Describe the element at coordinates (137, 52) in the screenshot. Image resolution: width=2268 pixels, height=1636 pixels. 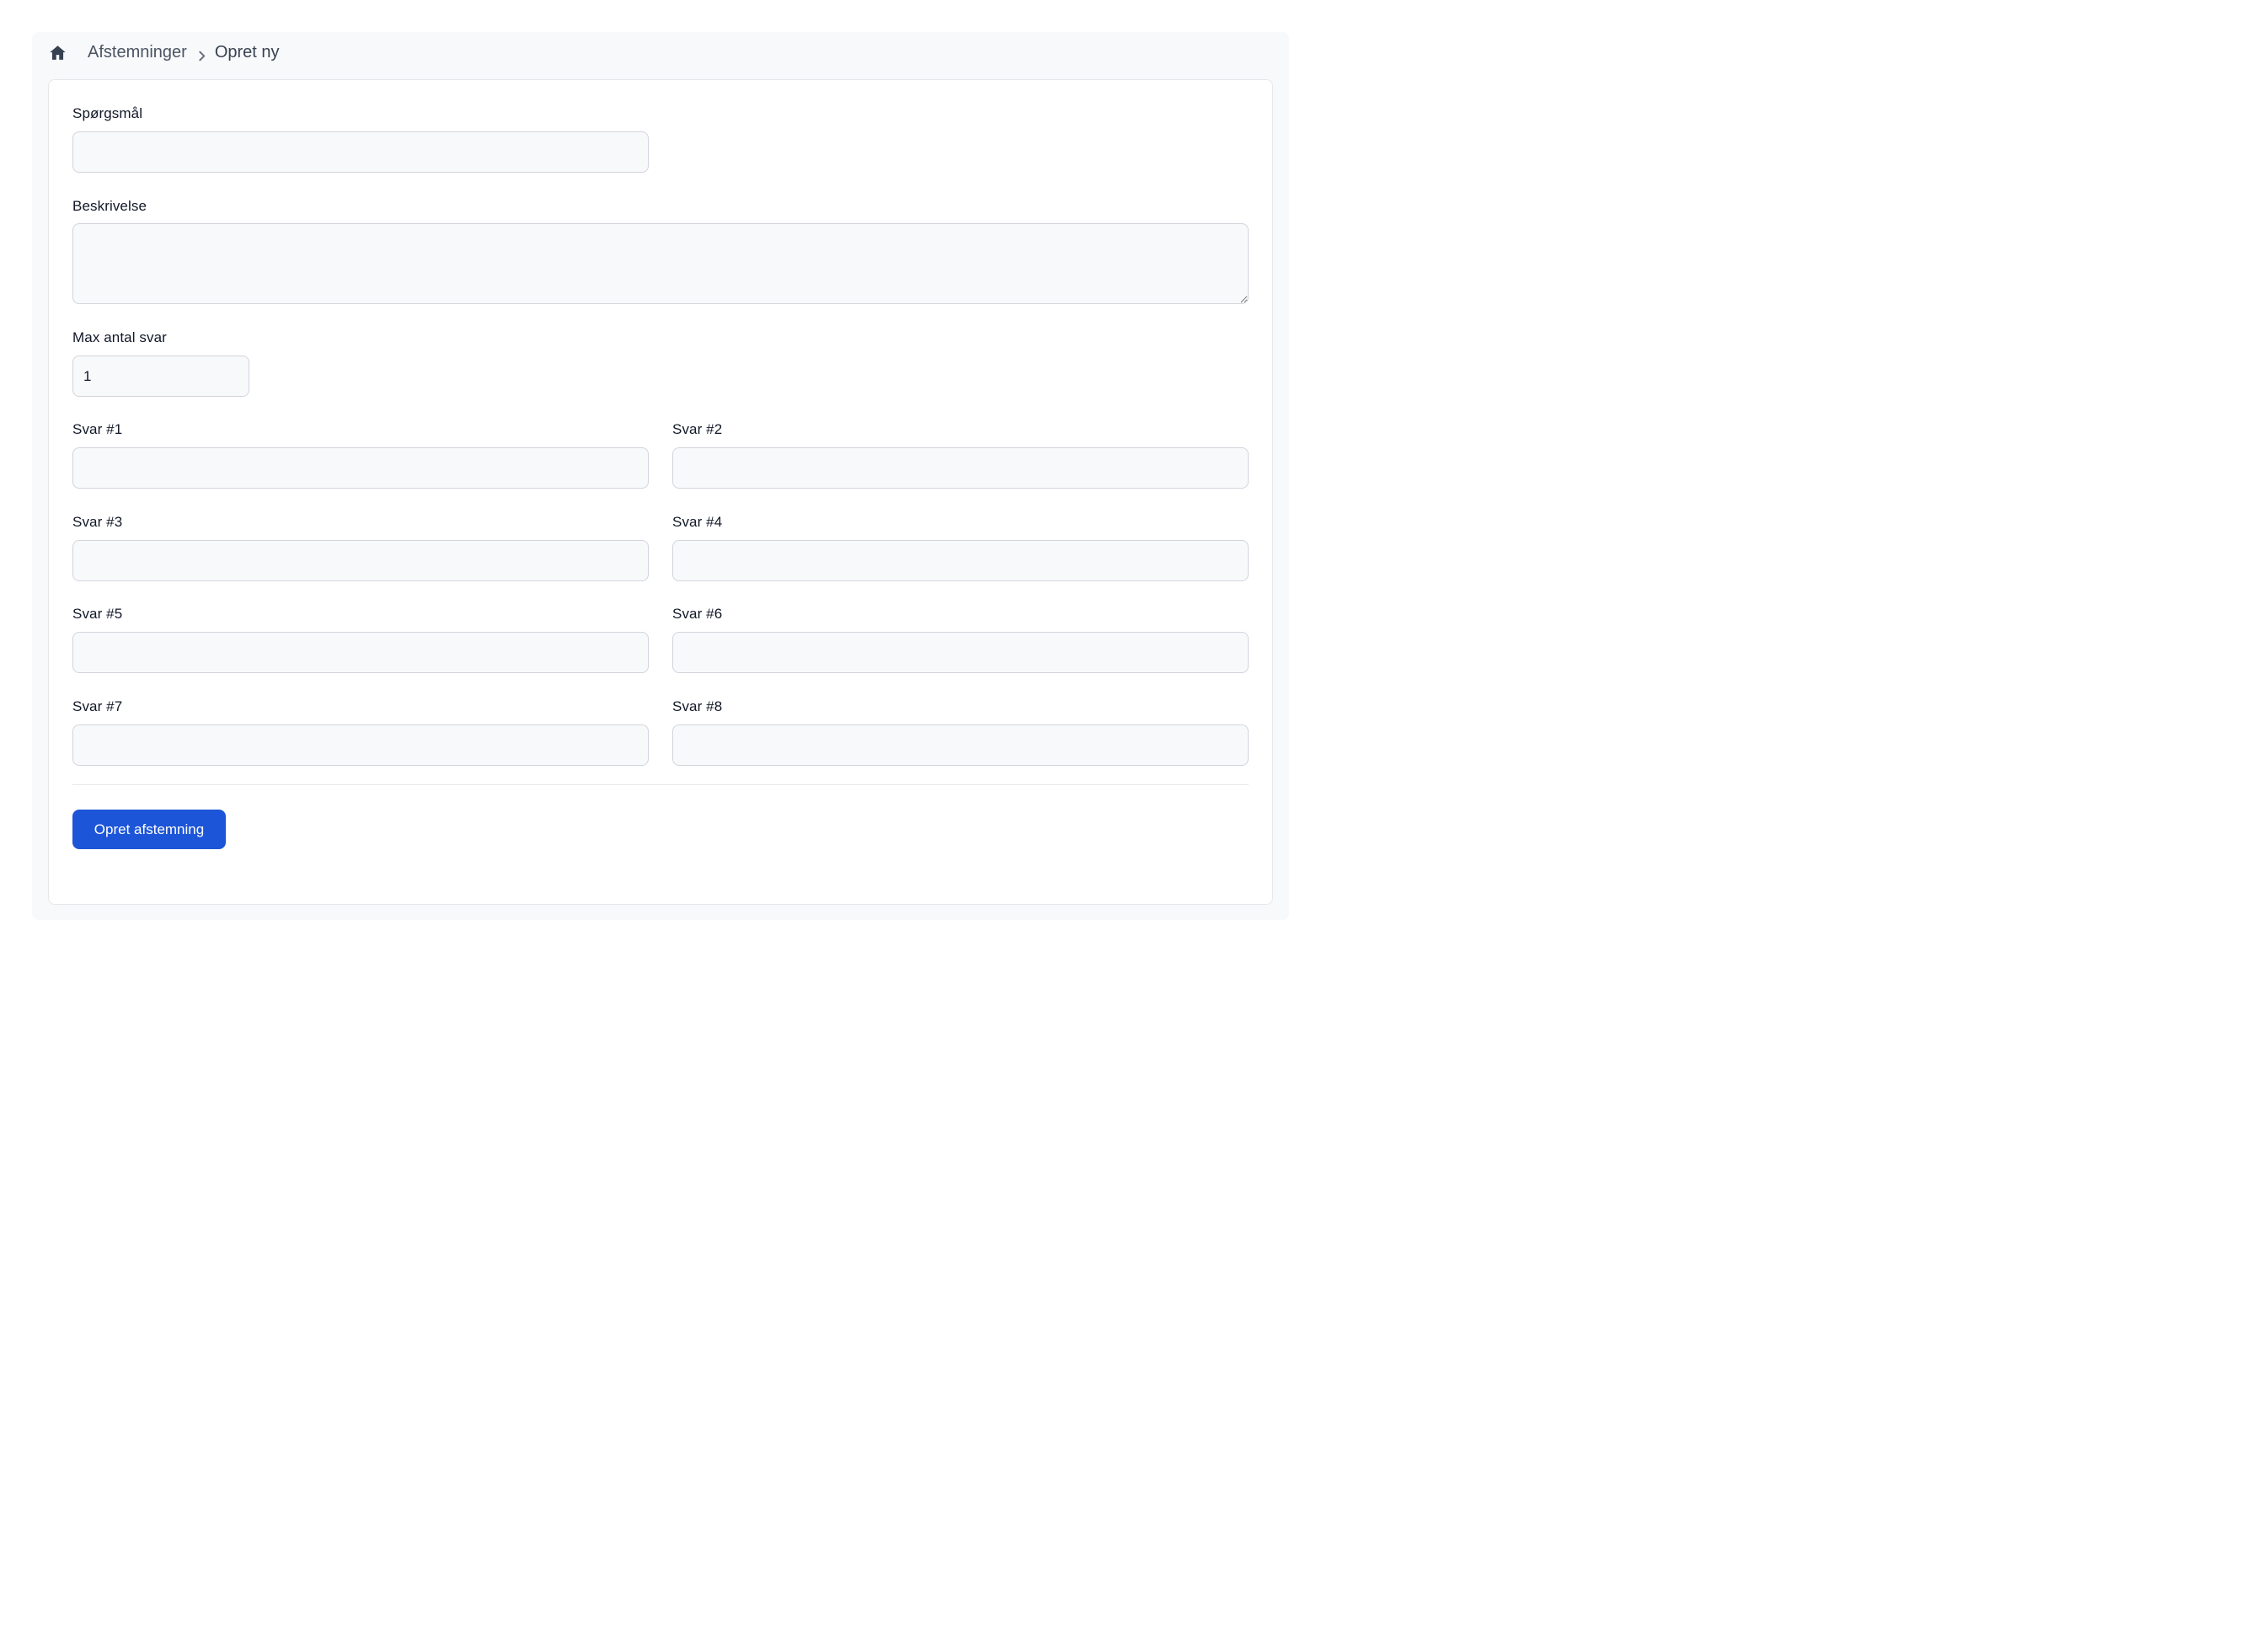
I see `breadcrumb-link-afstemninger: Afstemninger` at that location.